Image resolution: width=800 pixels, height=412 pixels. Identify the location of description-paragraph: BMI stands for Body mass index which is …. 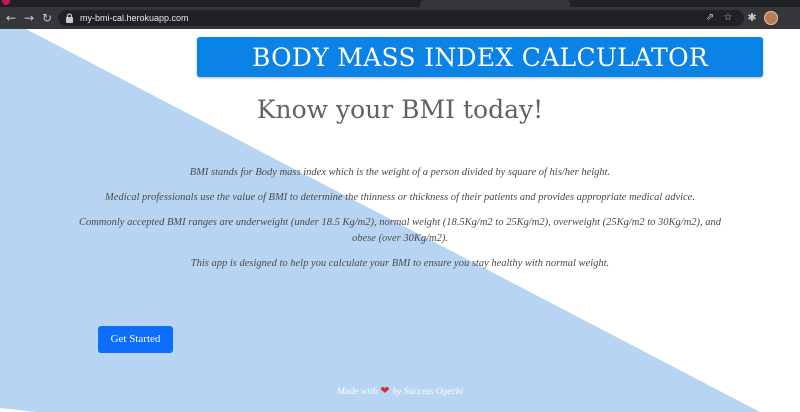
(400, 172).